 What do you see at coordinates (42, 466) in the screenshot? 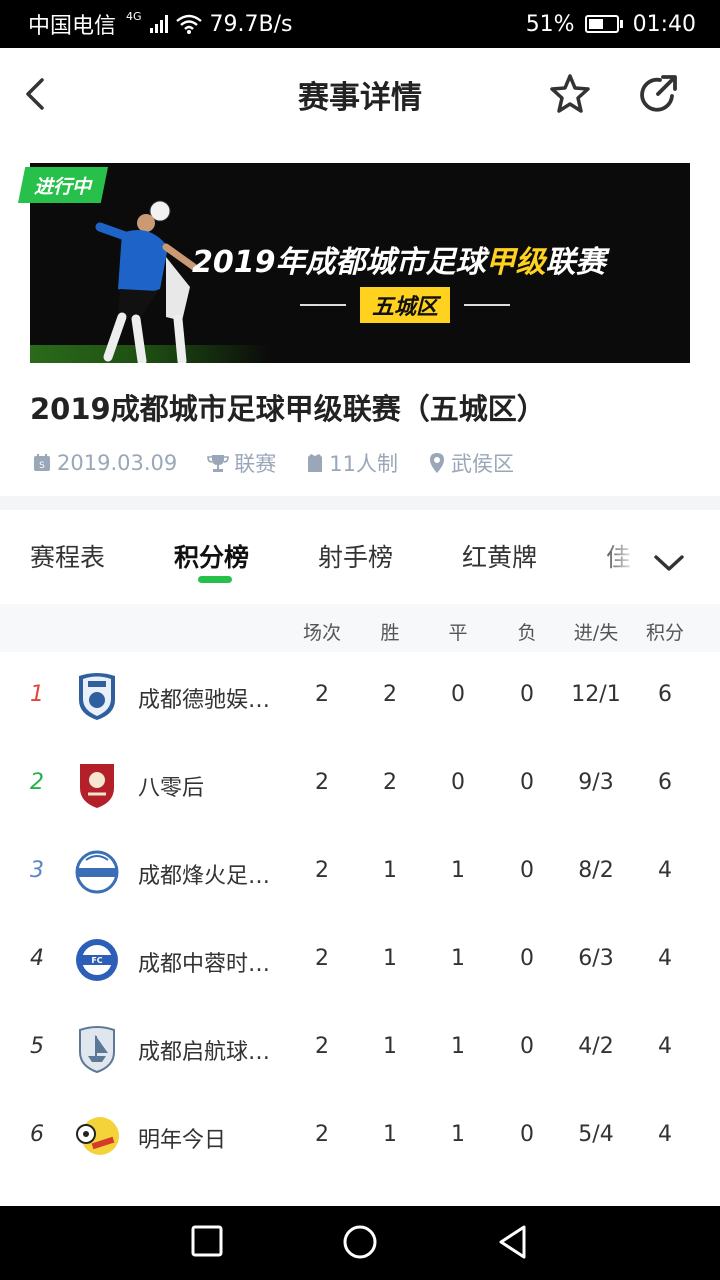
I see `svg-text: S` at bounding box center [42, 466].